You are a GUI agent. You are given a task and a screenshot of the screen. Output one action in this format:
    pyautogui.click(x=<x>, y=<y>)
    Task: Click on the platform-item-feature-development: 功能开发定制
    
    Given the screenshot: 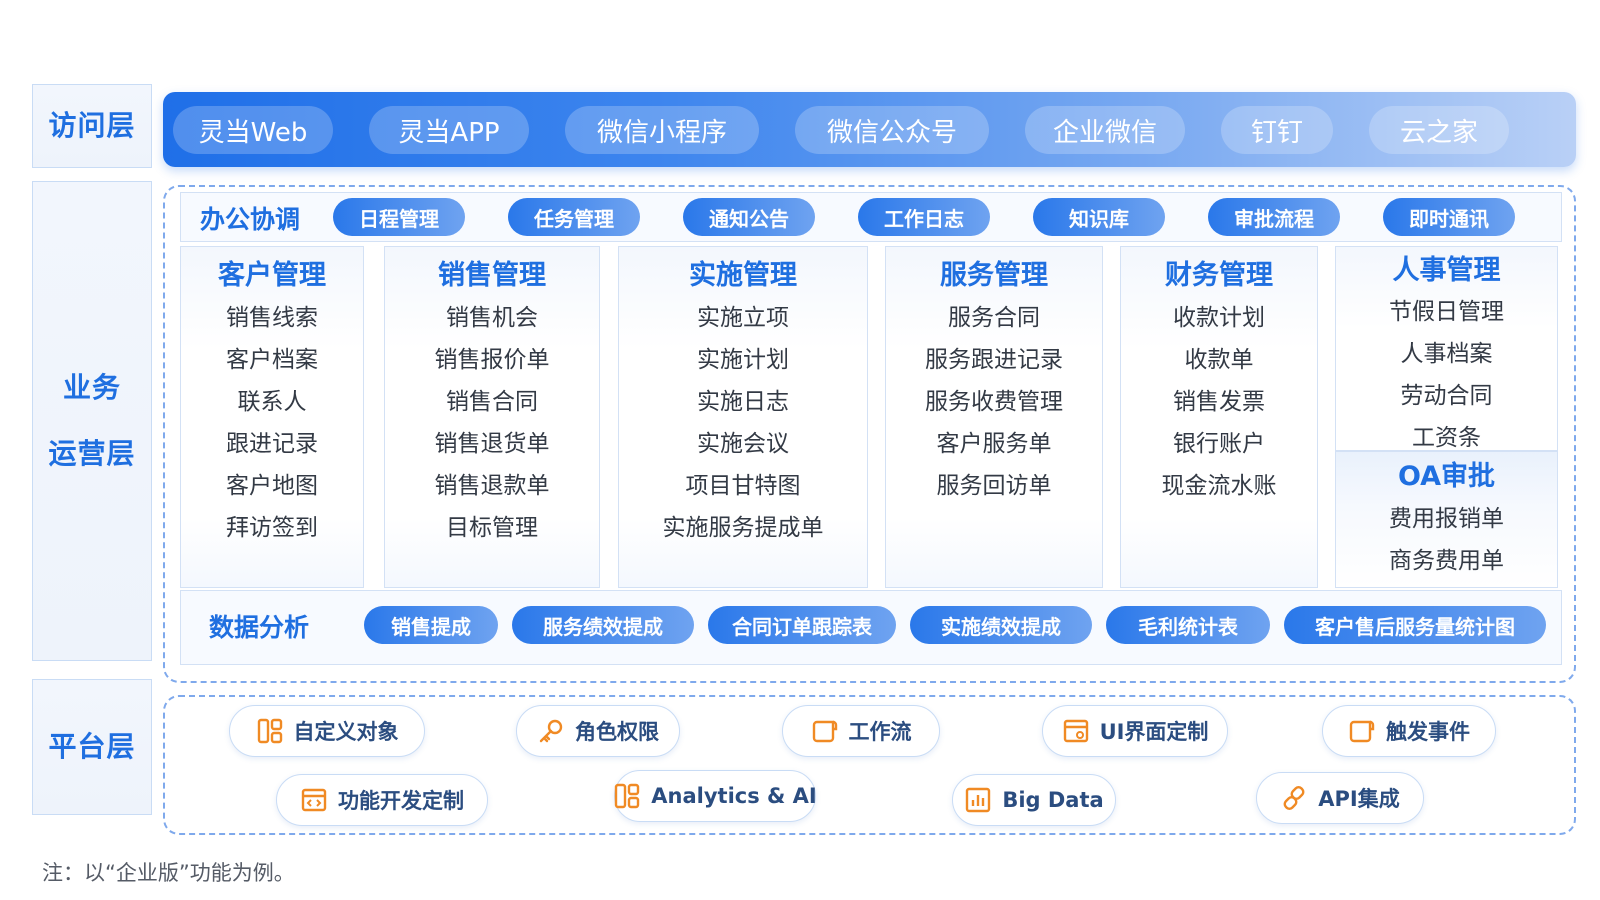 What is the action you would take?
    pyautogui.click(x=382, y=800)
    